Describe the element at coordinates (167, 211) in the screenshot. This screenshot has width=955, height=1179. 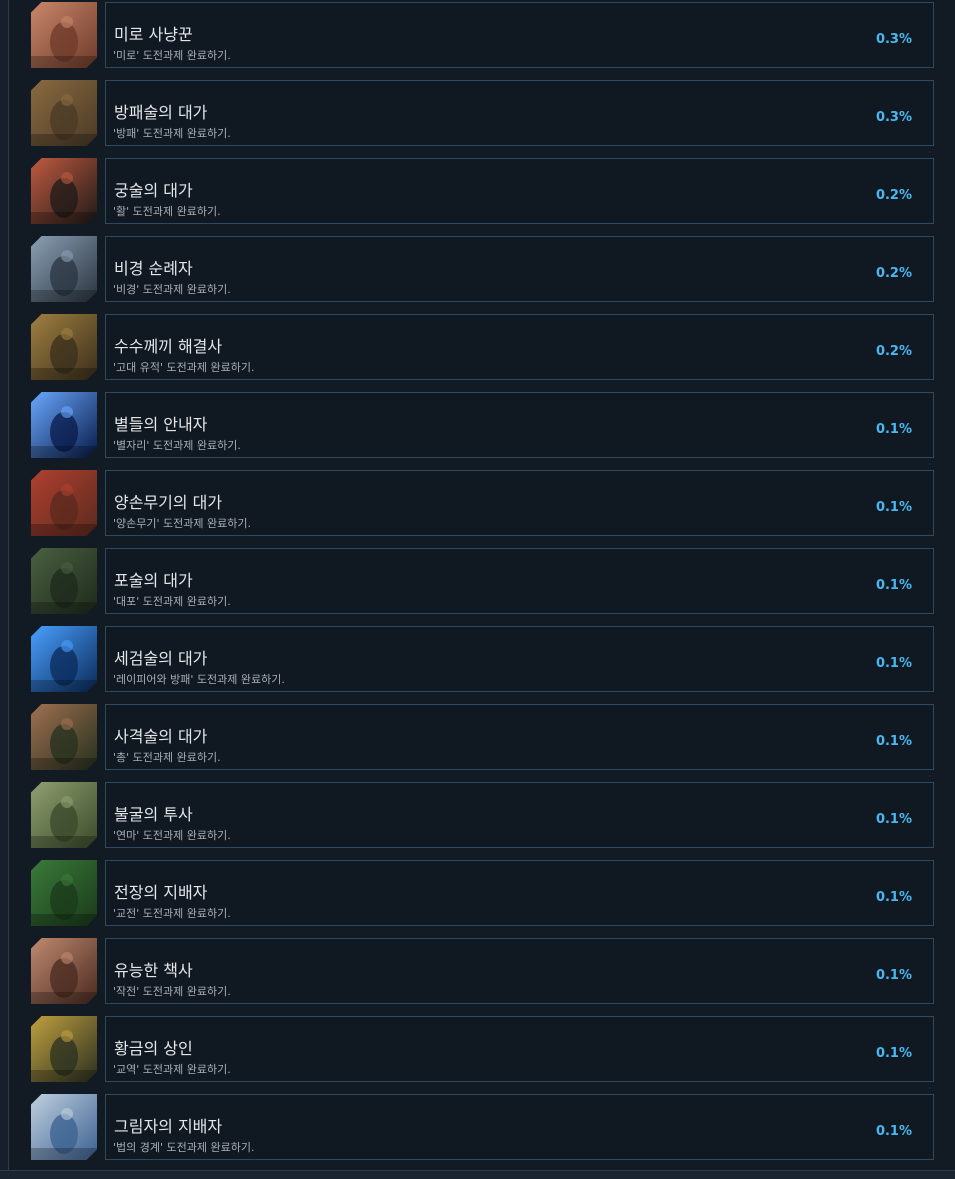
I see `achievement-description: '활' 도전과제 완료하기.` at that location.